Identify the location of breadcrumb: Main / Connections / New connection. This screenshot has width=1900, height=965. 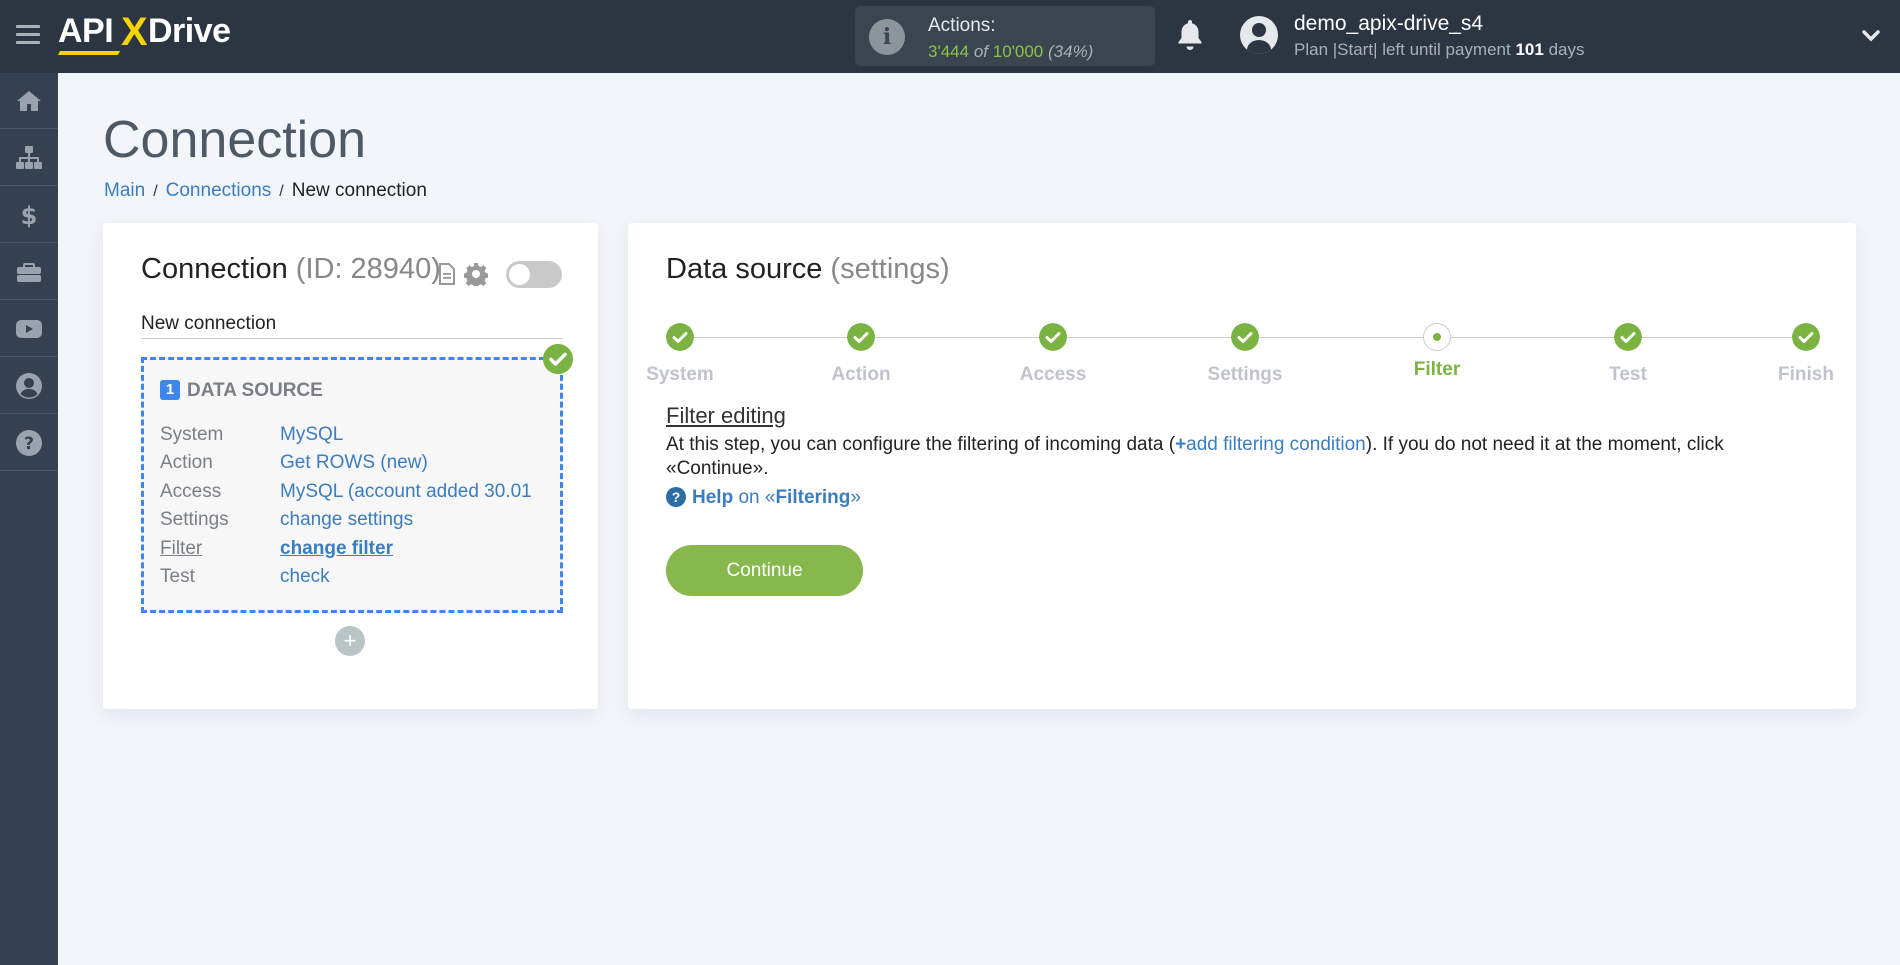
(265, 190).